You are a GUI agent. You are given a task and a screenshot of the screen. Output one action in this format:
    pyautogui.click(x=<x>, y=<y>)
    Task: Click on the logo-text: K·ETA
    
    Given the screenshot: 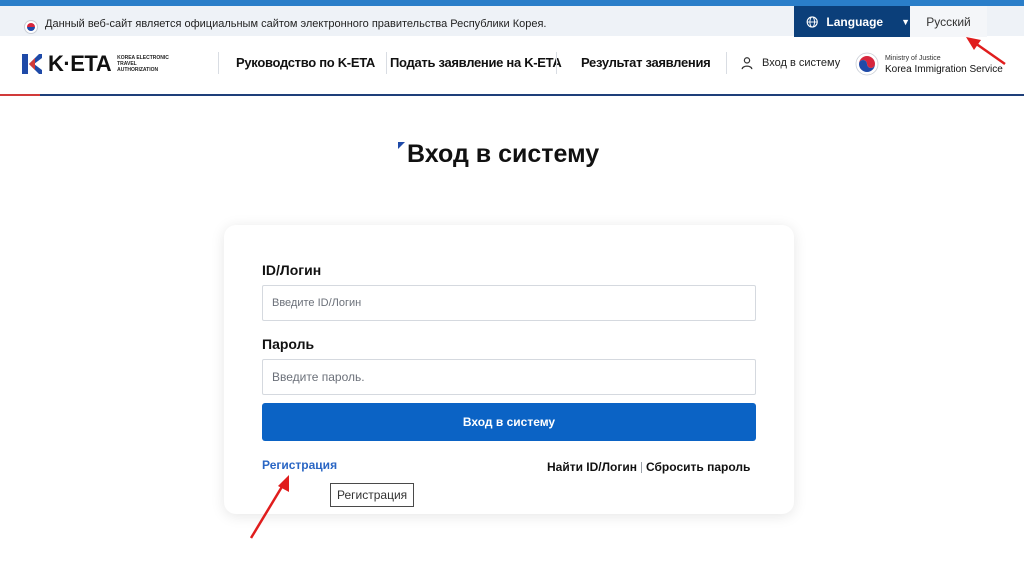 What is the action you would take?
    pyautogui.click(x=80, y=63)
    